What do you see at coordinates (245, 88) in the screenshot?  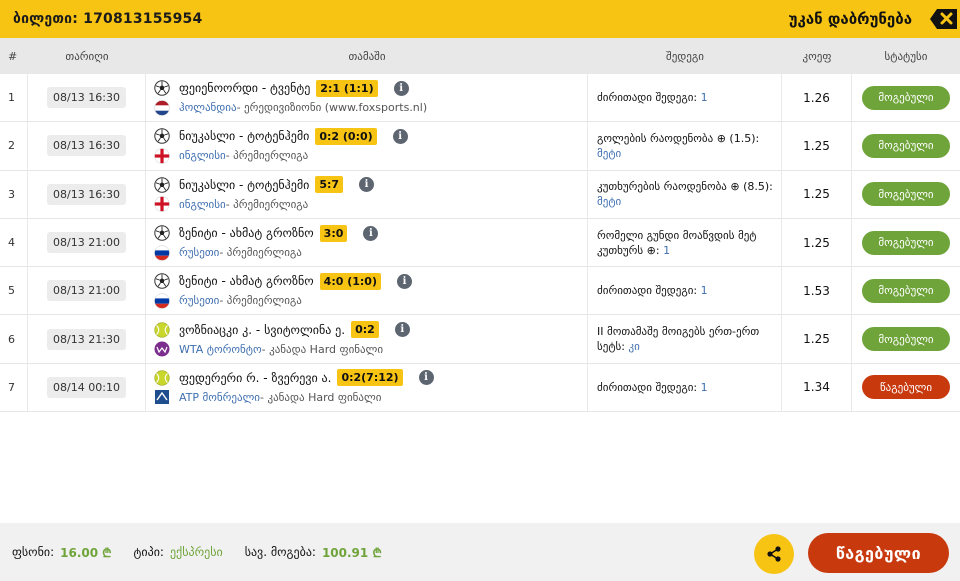 I see `match-name: ფეიენოორდი - ტვენტე` at bounding box center [245, 88].